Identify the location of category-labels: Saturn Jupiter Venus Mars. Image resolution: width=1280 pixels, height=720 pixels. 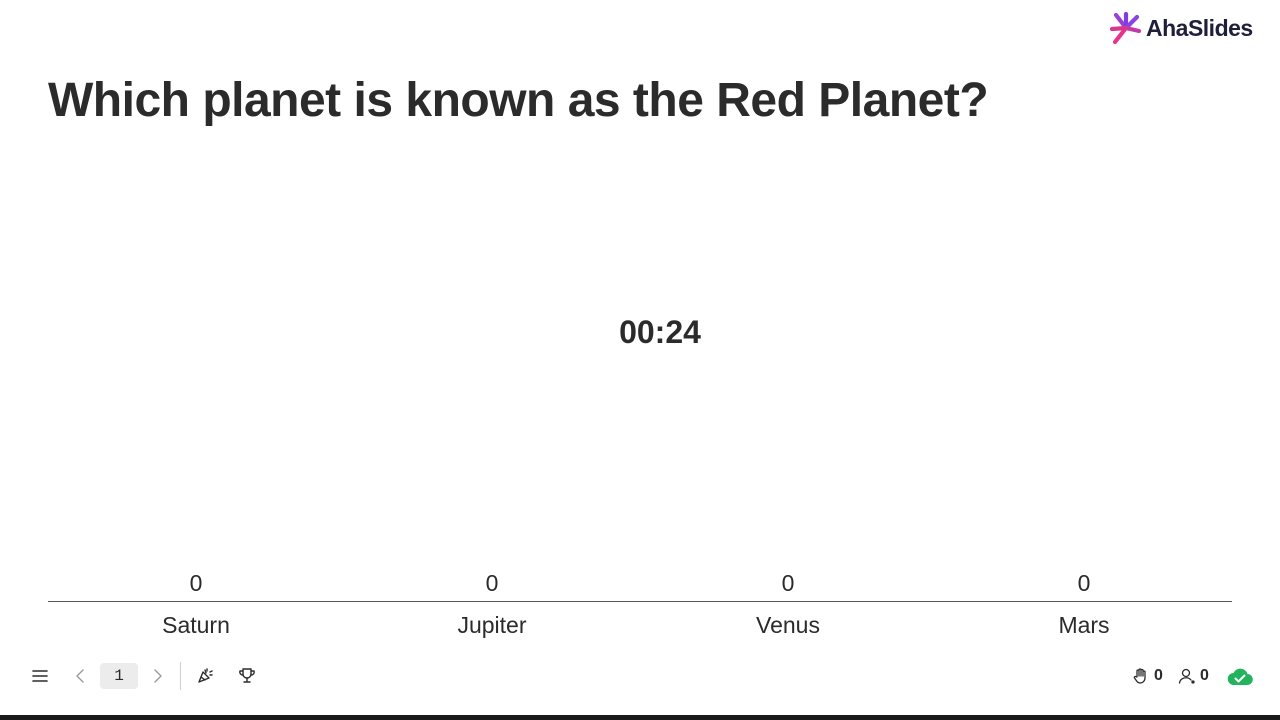
(640, 625).